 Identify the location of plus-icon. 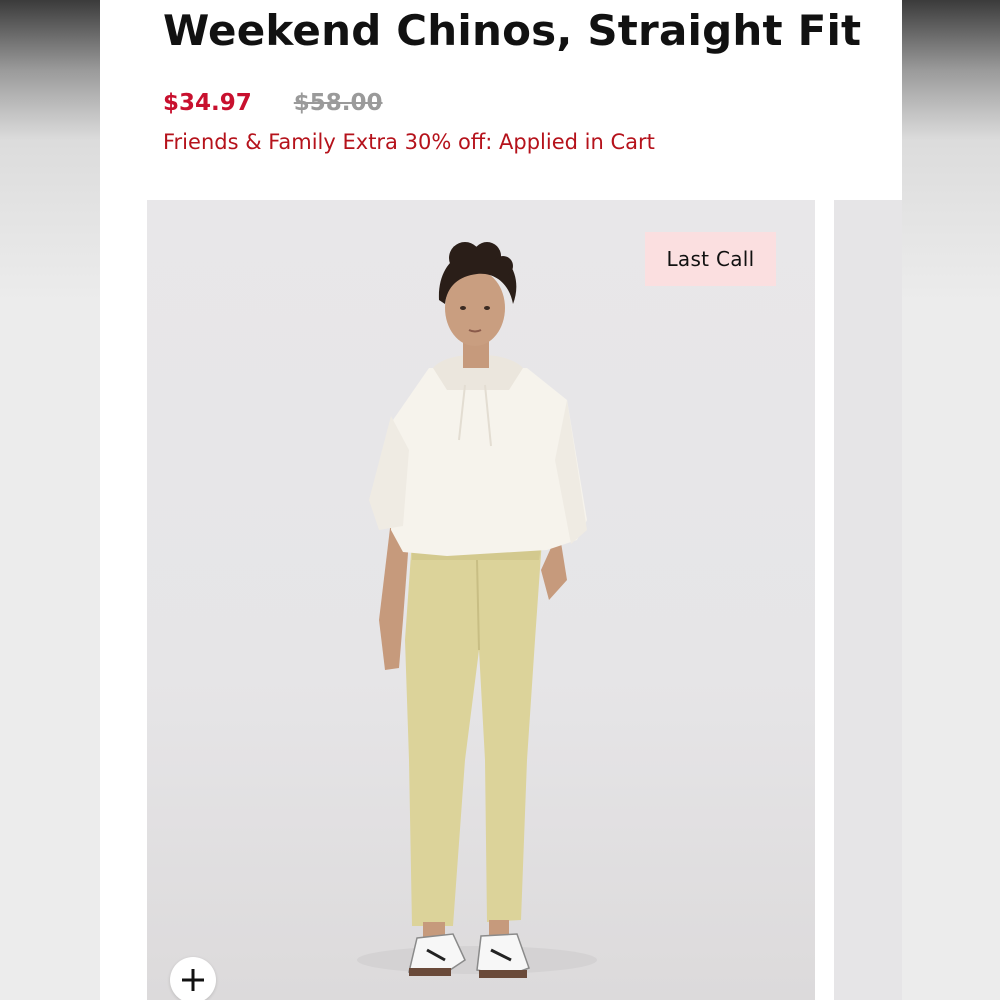
(193, 980).